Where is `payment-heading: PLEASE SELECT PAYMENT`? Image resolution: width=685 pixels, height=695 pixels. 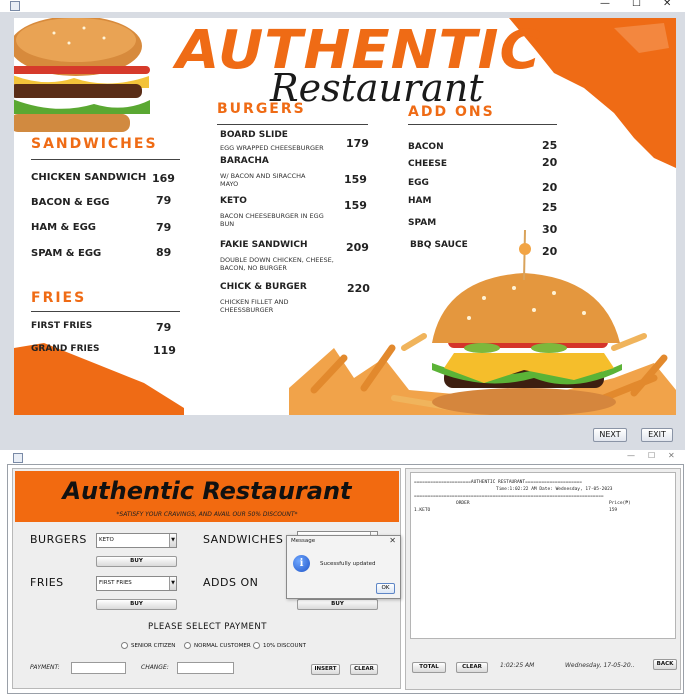 payment-heading: PLEASE SELECT PAYMENT is located at coordinates (207, 627).